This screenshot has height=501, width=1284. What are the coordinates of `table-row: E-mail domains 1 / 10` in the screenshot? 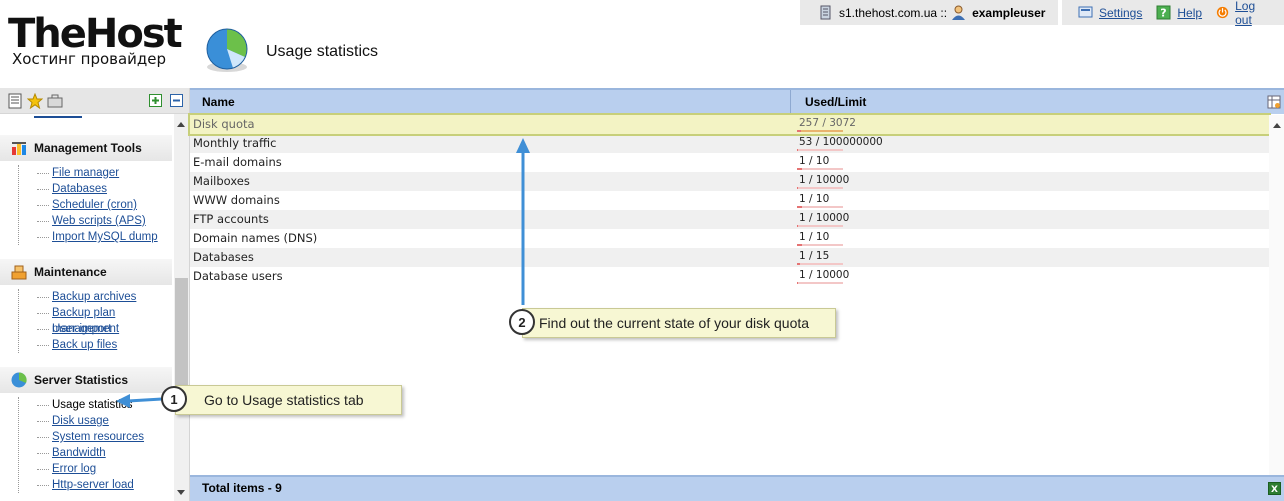 It's located at (729, 162).